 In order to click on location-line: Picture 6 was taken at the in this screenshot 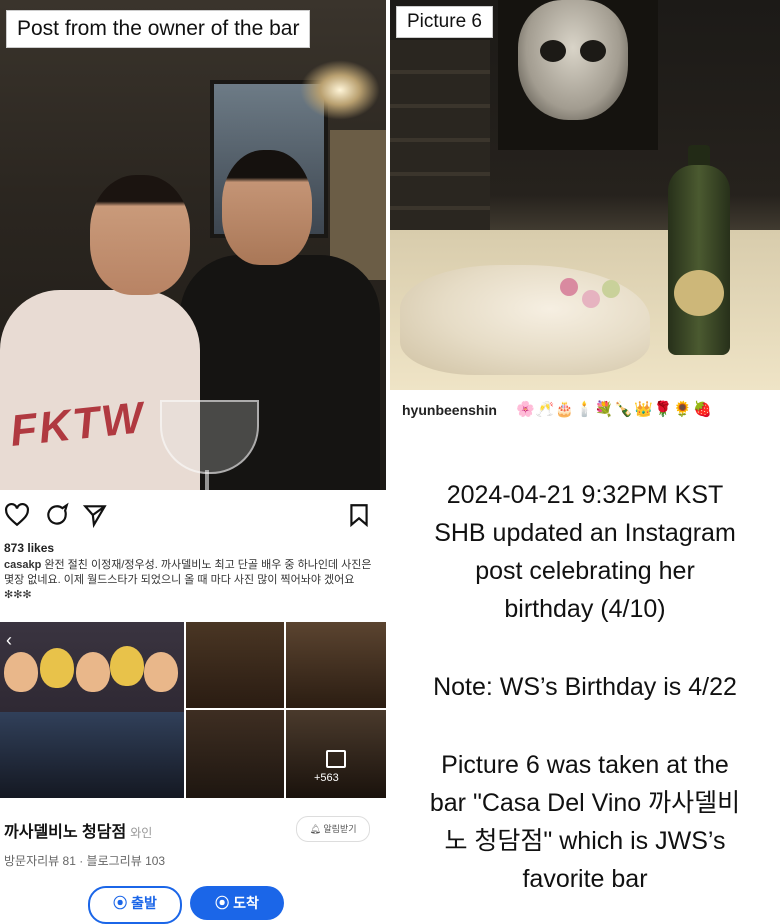, I will do `click(585, 765)`.